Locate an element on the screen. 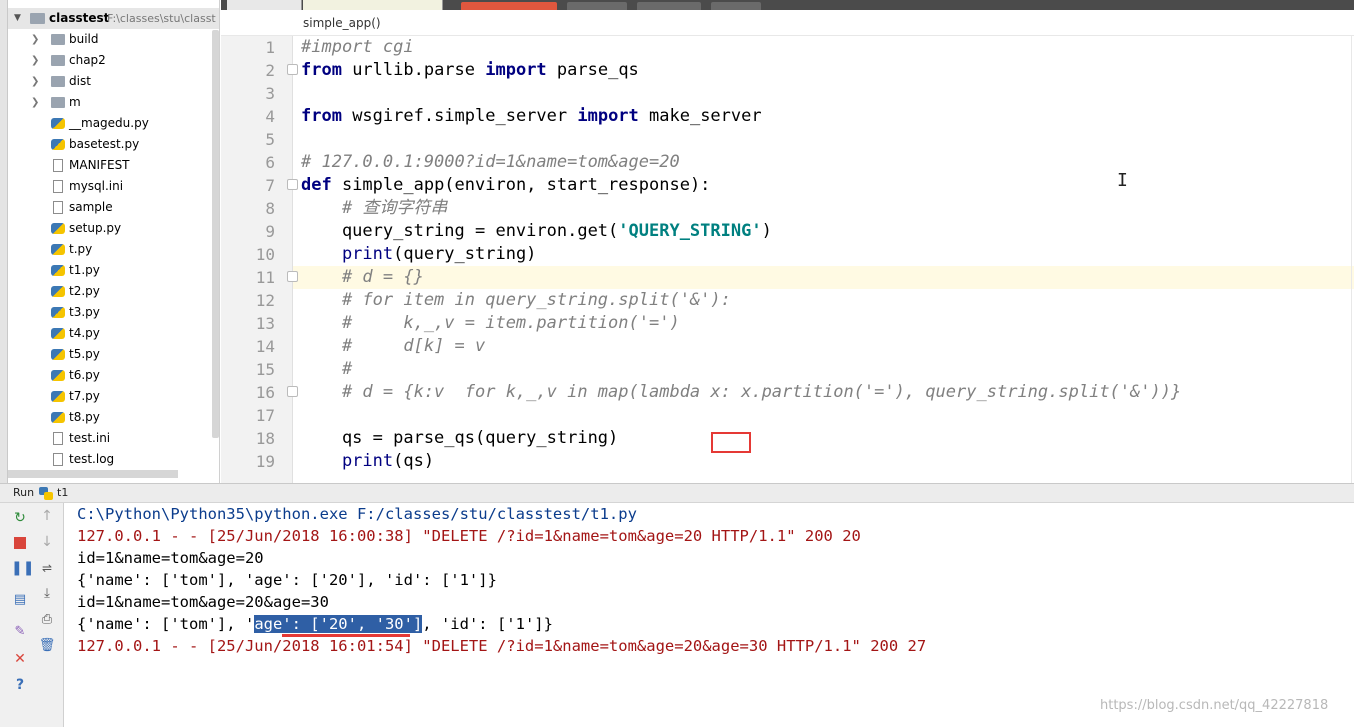 The image size is (1354, 727). stop-icon is located at coordinates (20, 543).